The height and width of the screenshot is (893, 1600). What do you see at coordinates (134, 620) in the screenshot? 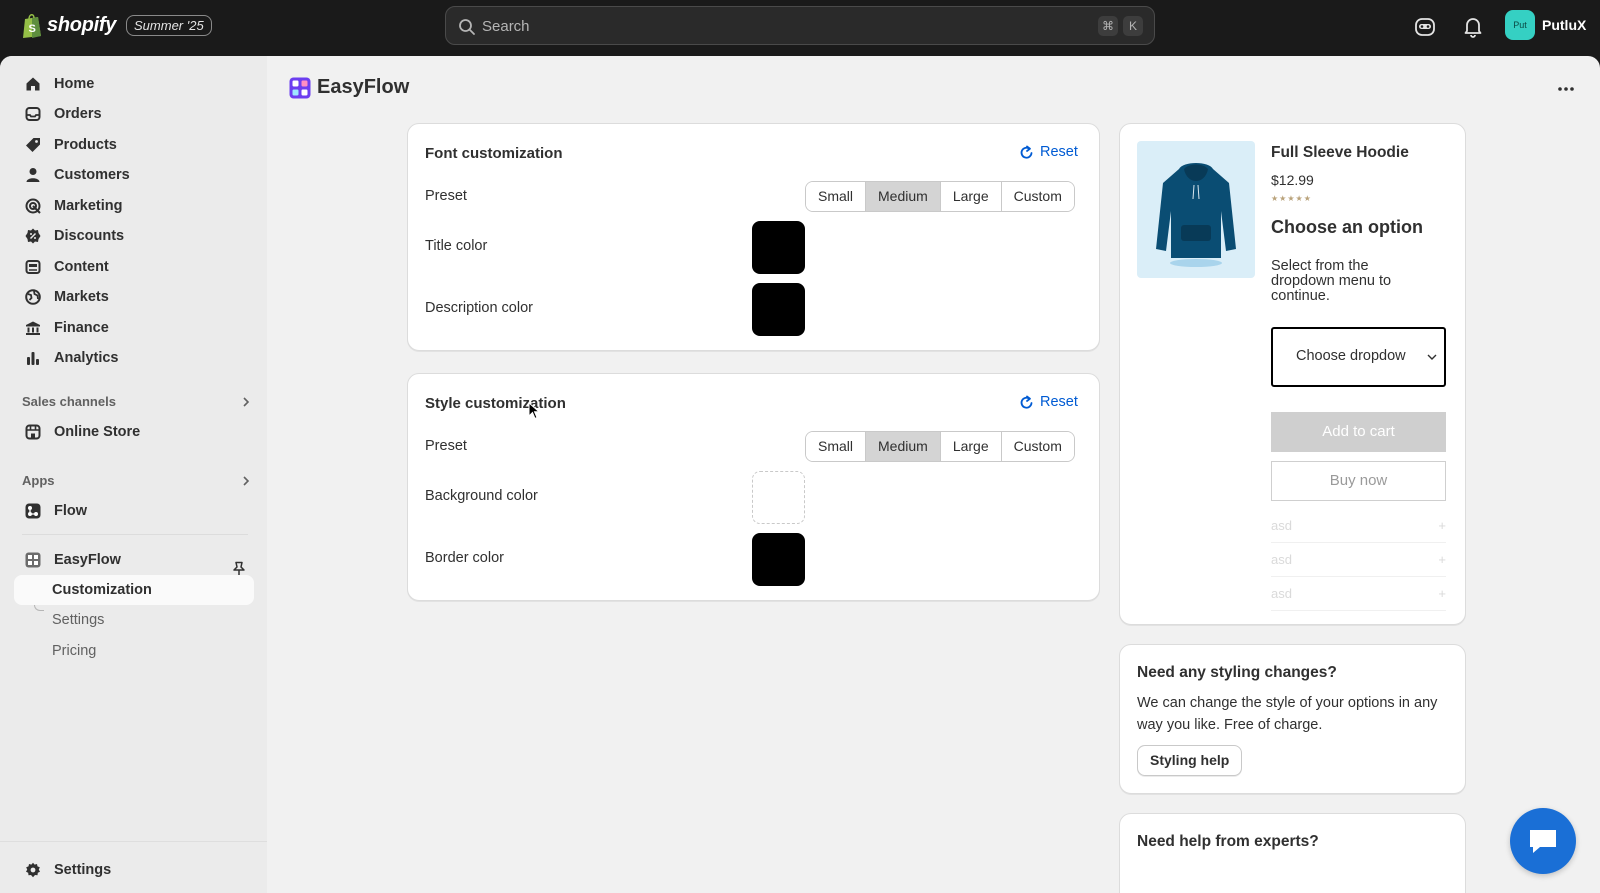
I see `sidebar-item-settings-sub: Settings` at bounding box center [134, 620].